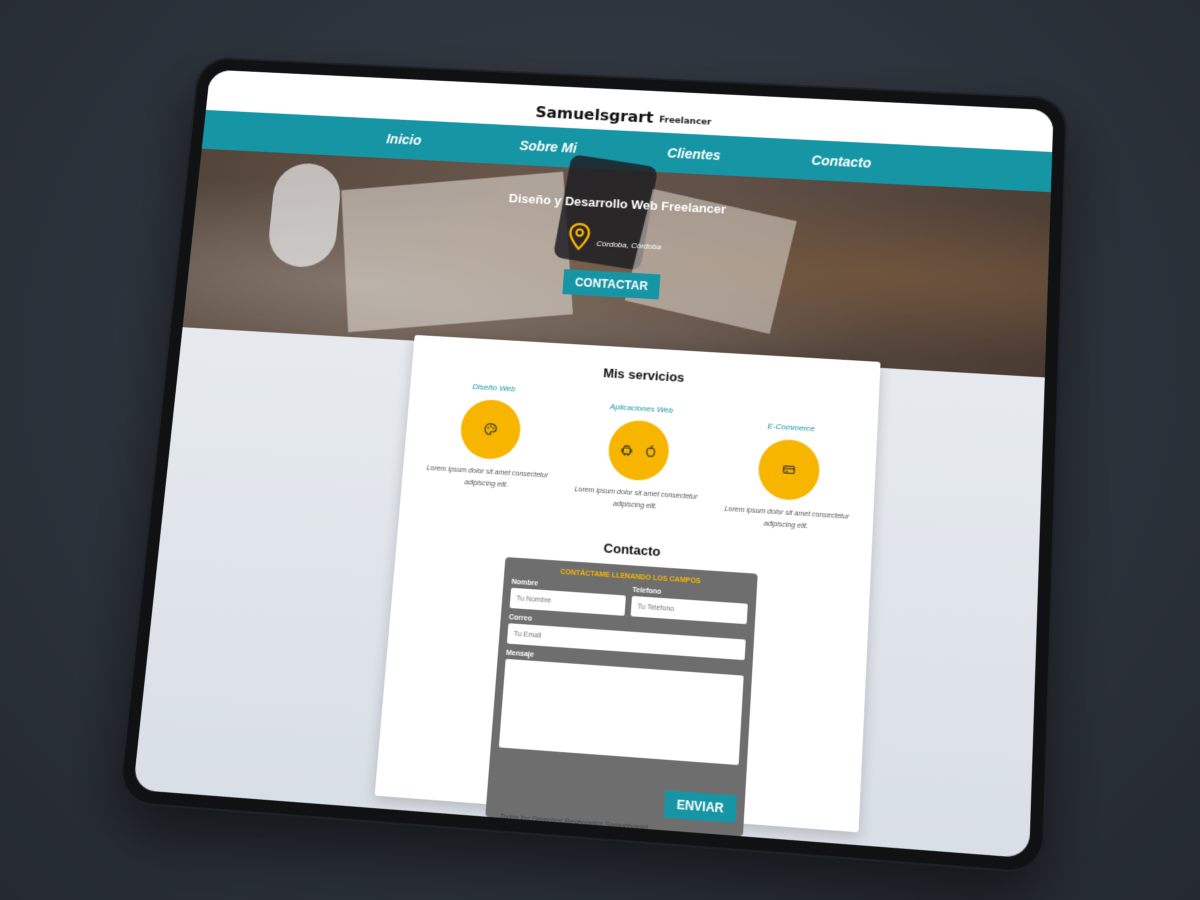  I want to click on message-field-group: Mensaje, so click(621, 710).